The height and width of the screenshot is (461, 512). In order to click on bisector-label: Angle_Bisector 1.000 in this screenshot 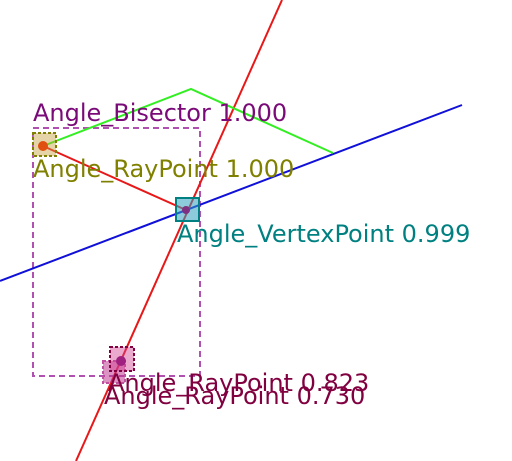, I will do `click(160, 113)`.